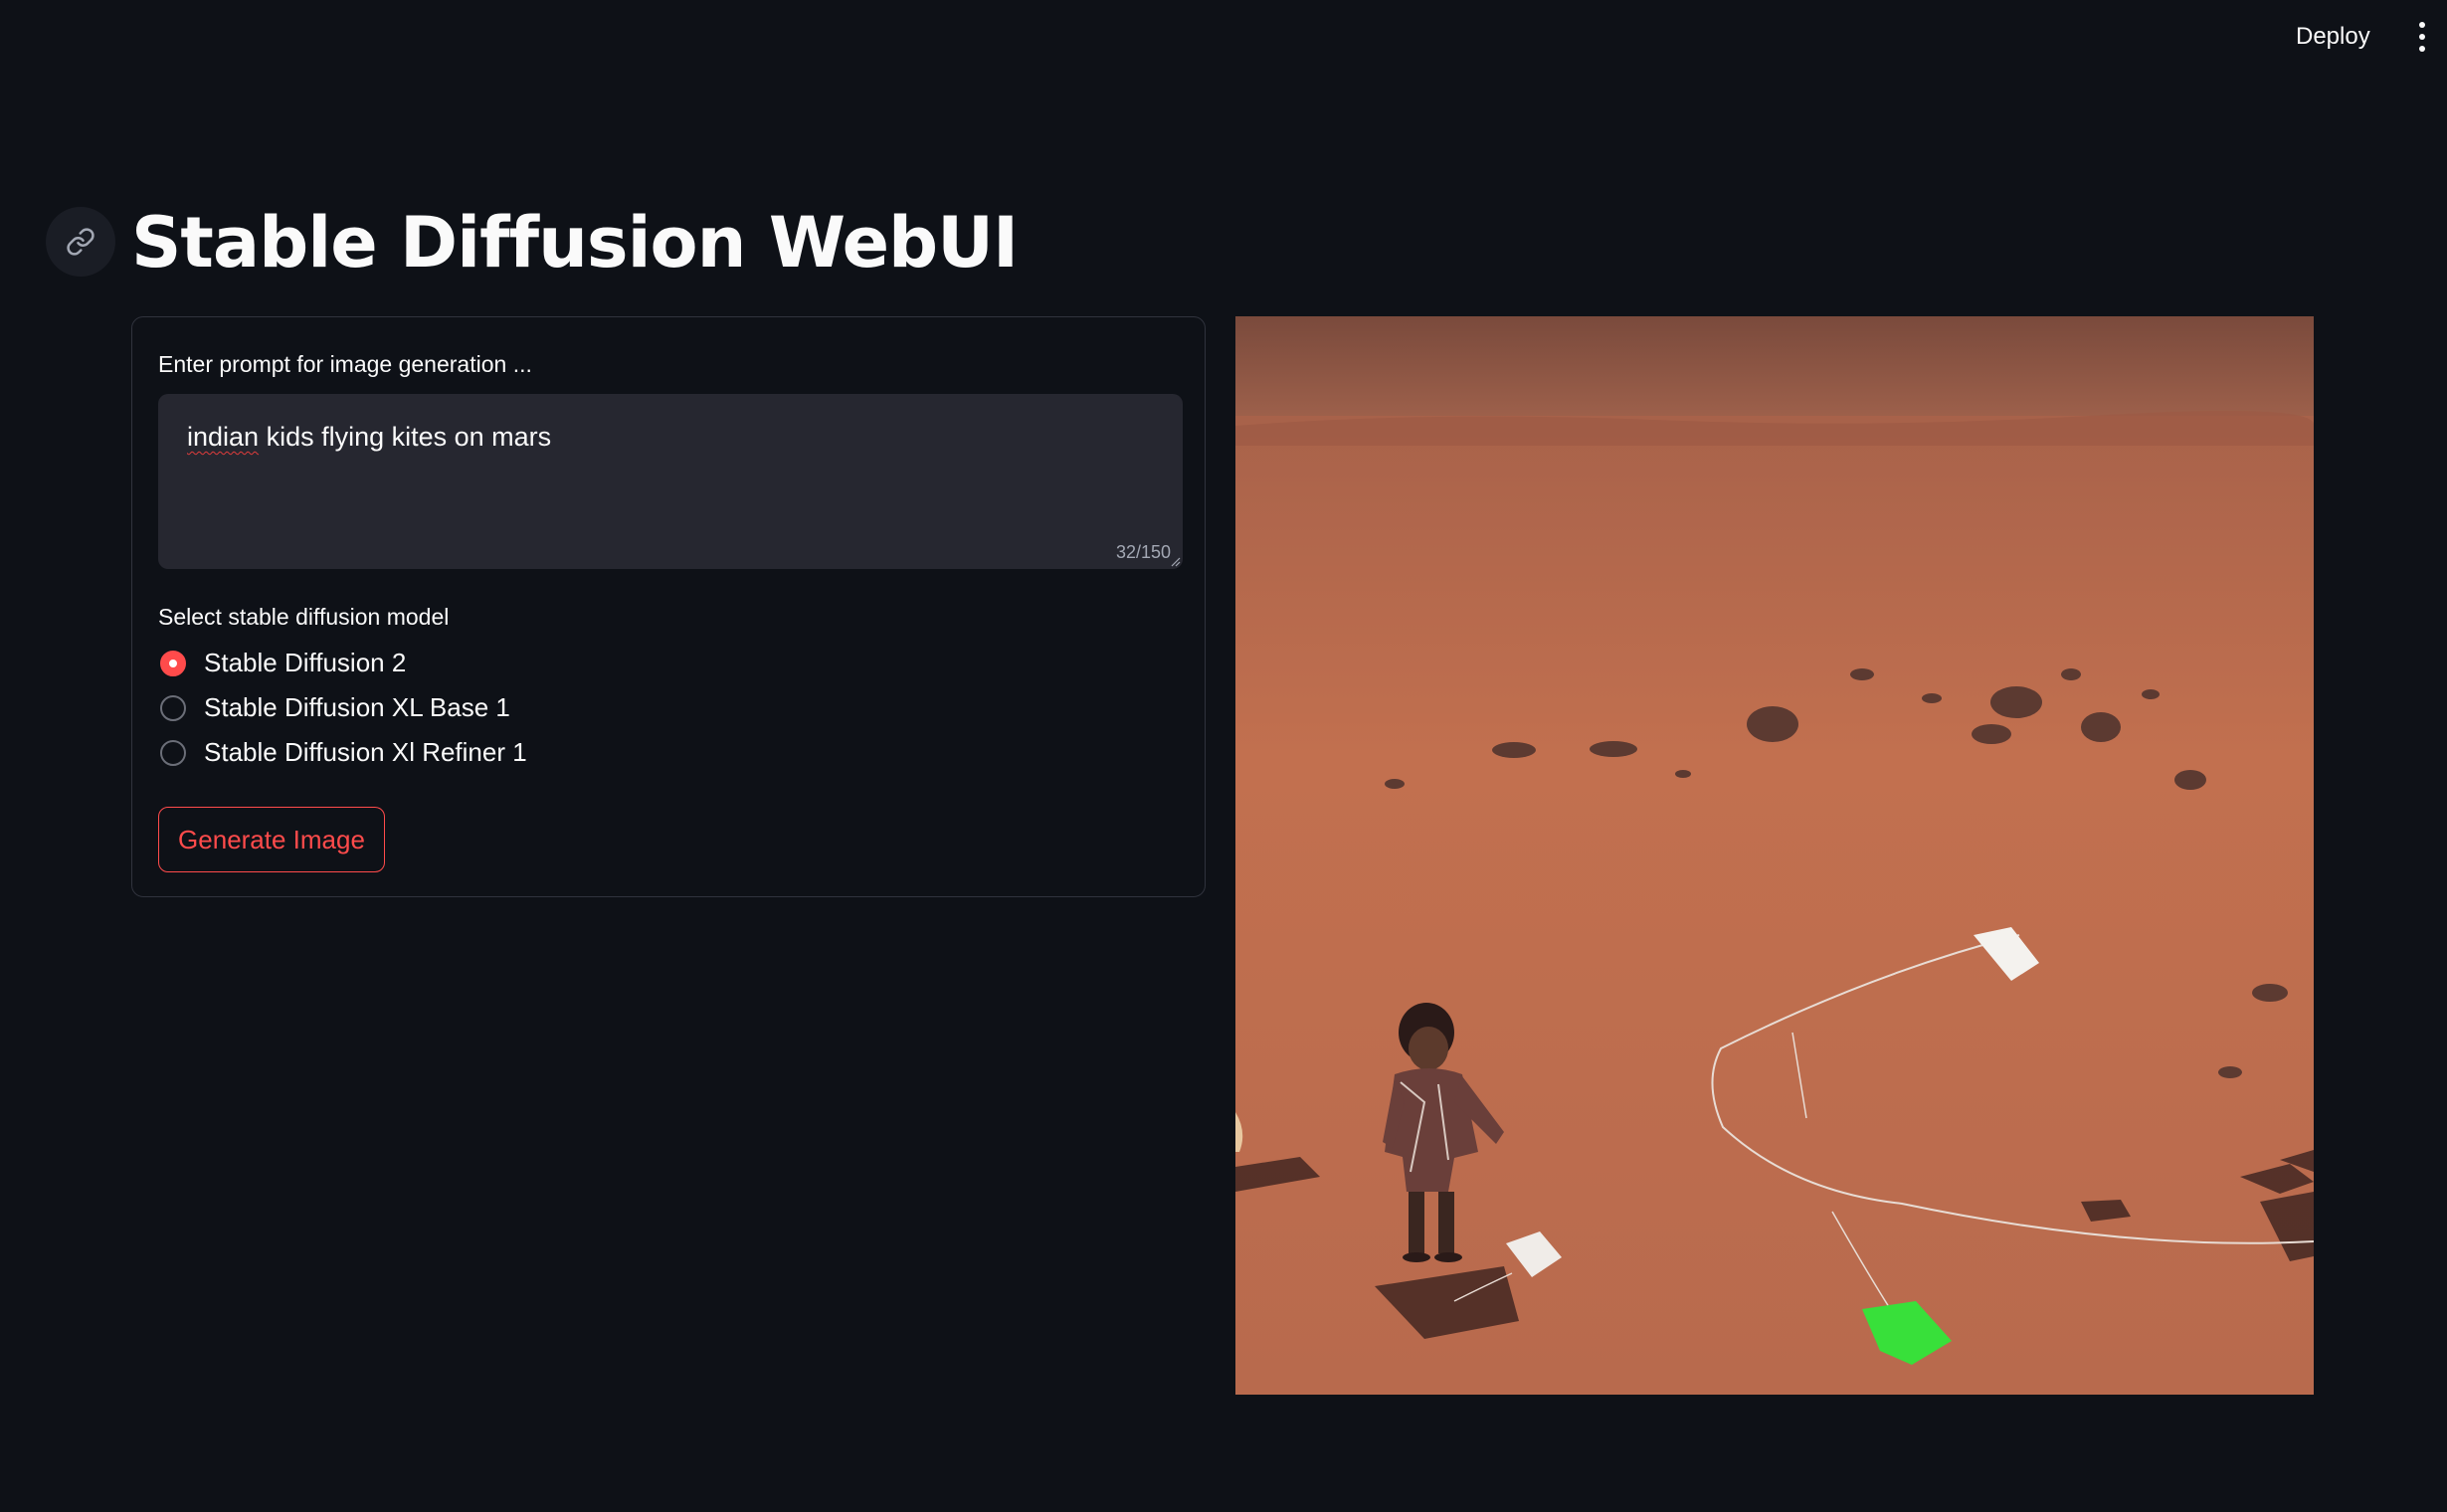  I want to click on spellcheck-word: indian, so click(223, 437).